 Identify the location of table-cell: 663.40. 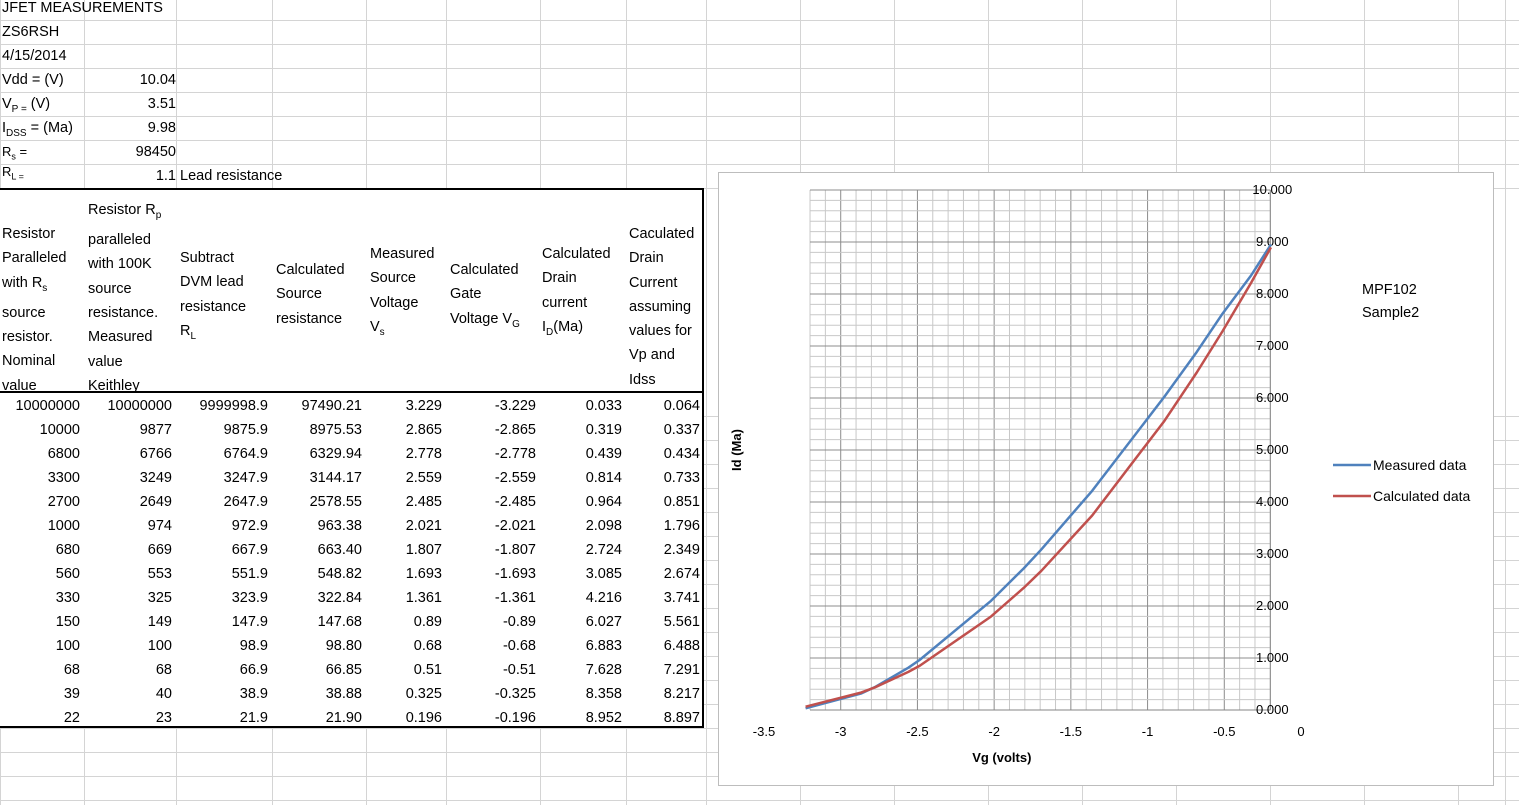
(317, 550).